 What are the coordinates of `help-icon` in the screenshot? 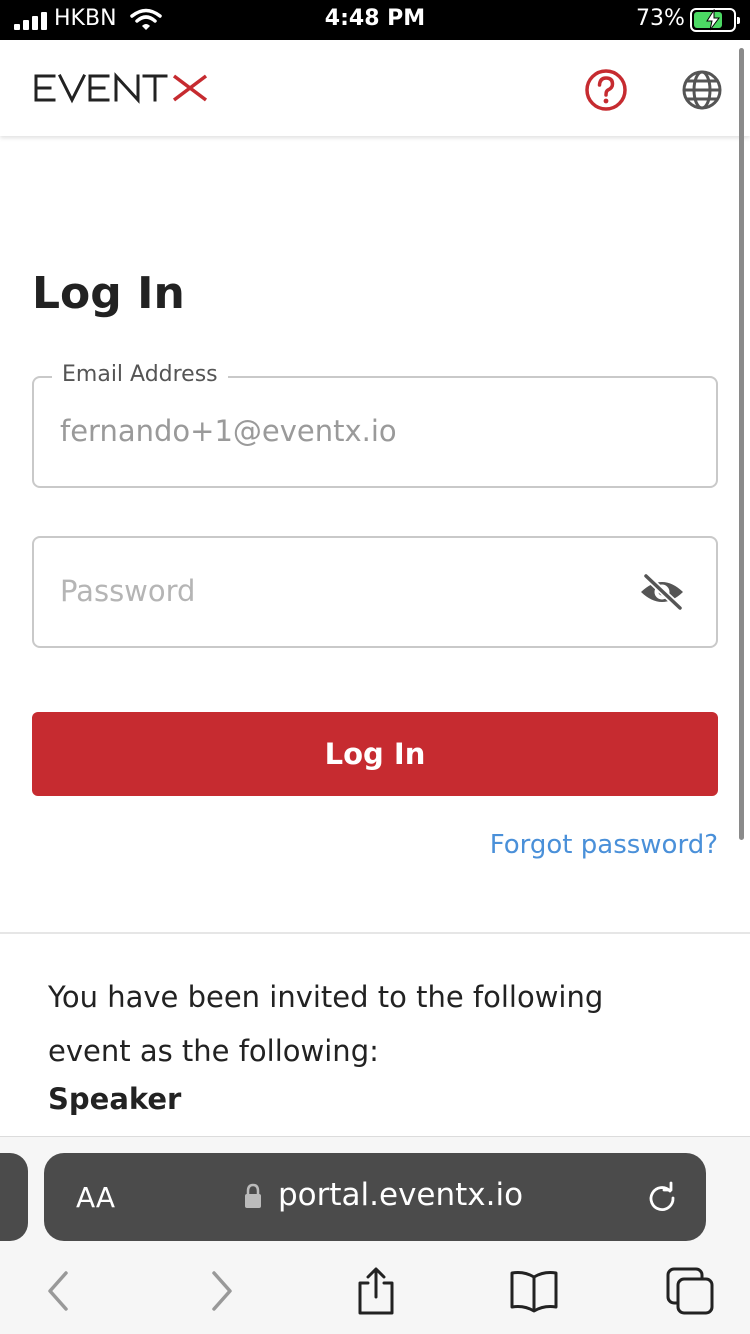 It's located at (606, 90).